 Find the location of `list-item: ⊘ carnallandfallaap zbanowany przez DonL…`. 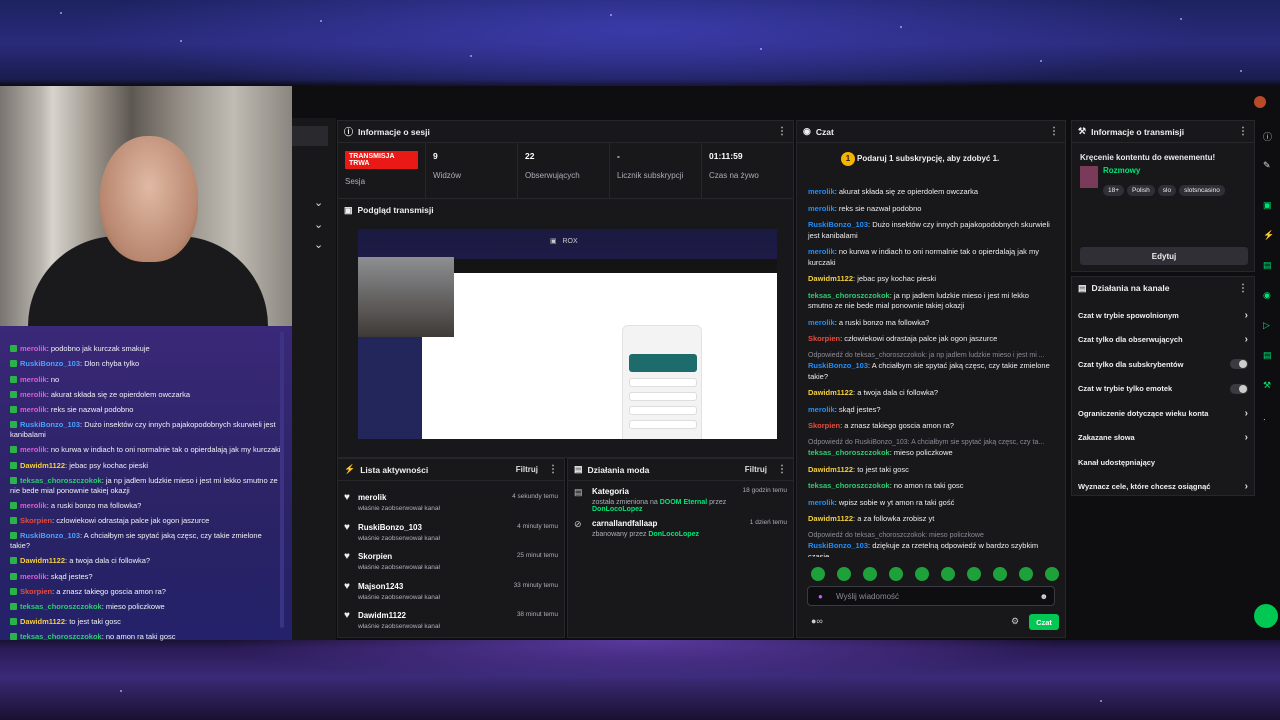

list-item: ⊘ carnallandfallaap zbanowany przez DonL… is located at coordinates (680, 528).